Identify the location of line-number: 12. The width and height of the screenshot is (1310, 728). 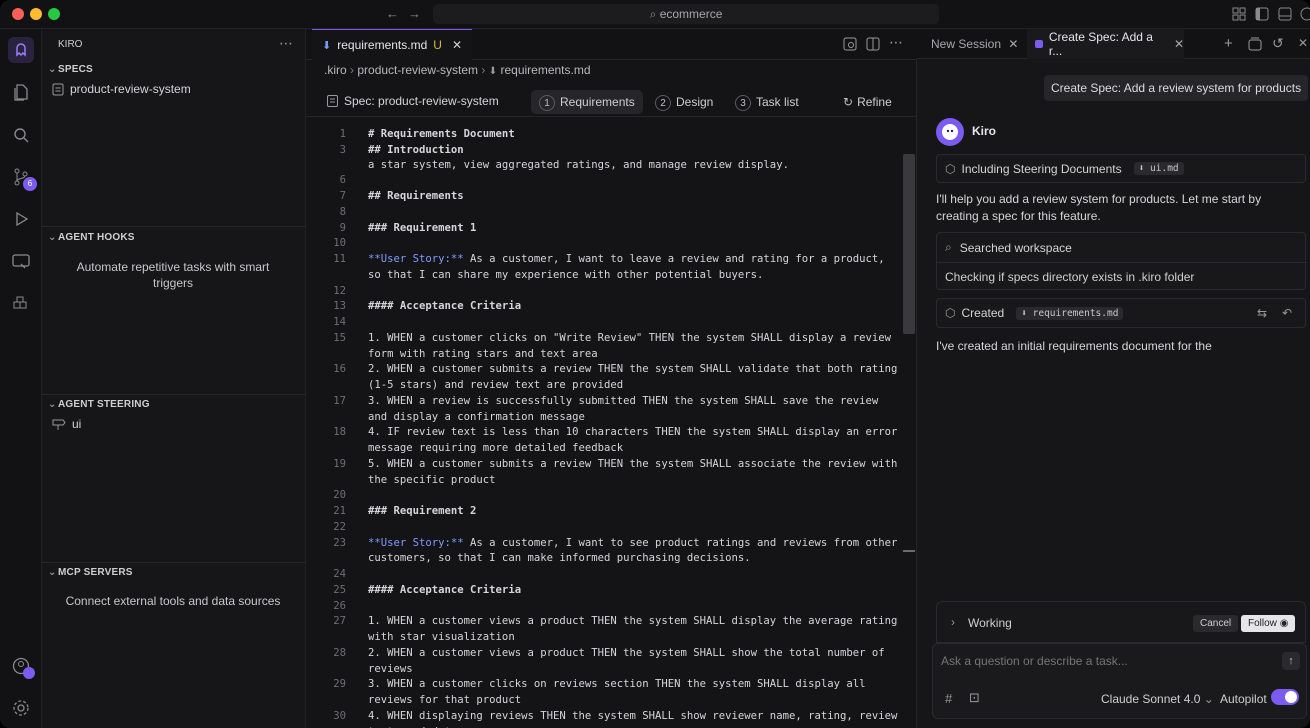
(339, 290).